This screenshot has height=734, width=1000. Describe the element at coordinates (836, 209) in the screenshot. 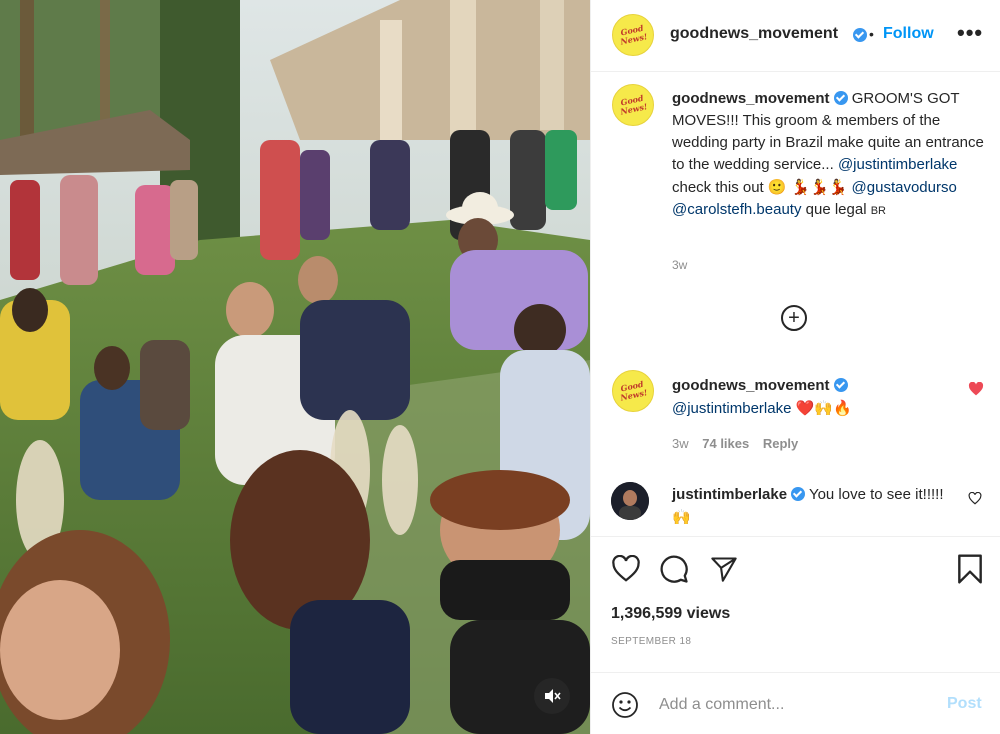

I see `caption-text: que legal` at that location.